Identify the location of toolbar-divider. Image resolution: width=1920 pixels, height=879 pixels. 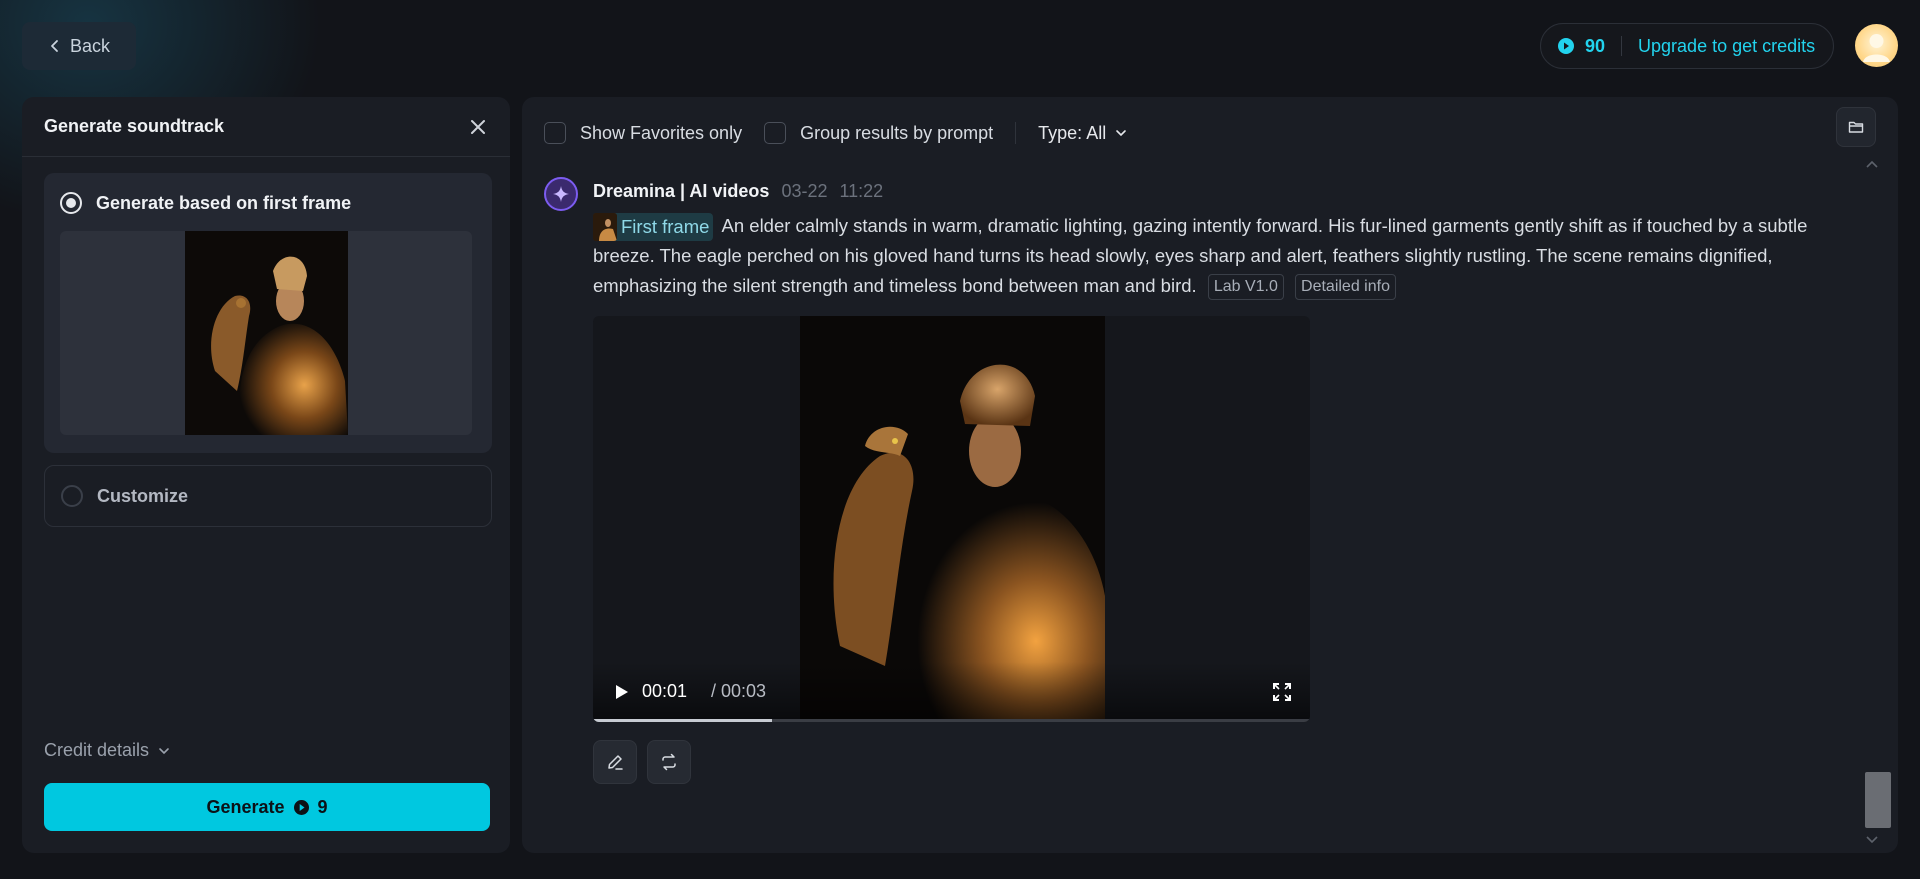
(1016, 133).